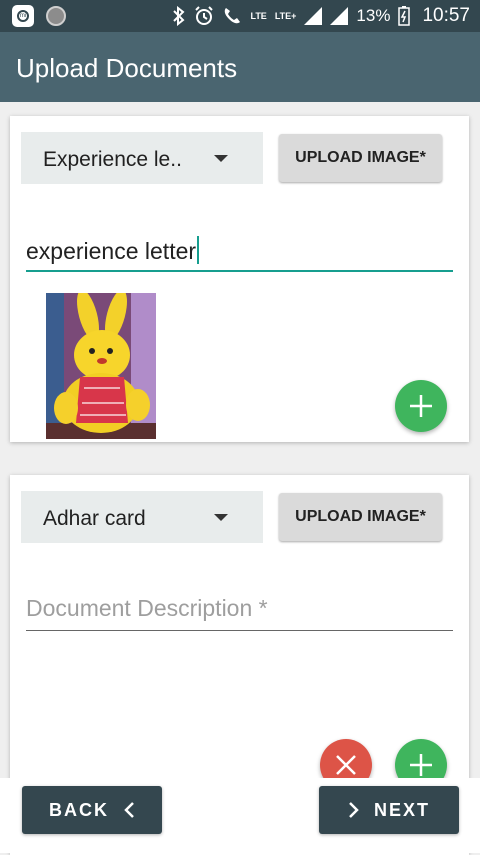 The height and width of the screenshot is (855, 480). What do you see at coordinates (94, 518) in the screenshot?
I see `document-type-value: Adhar card` at bounding box center [94, 518].